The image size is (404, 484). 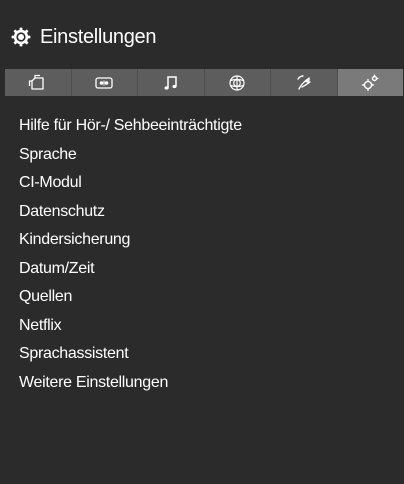 I want to click on tab-settings, so click(x=370, y=82).